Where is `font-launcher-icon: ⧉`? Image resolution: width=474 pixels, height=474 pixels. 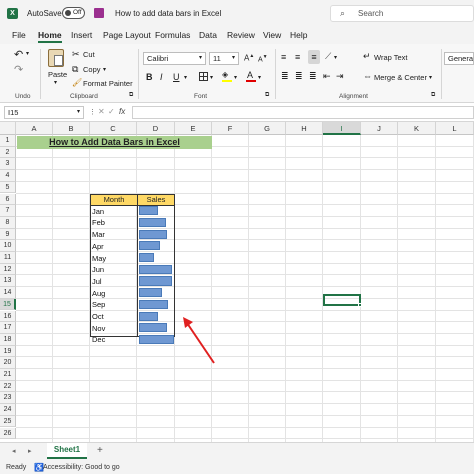 font-launcher-icon: ⧉ is located at coordinates (267, 95).